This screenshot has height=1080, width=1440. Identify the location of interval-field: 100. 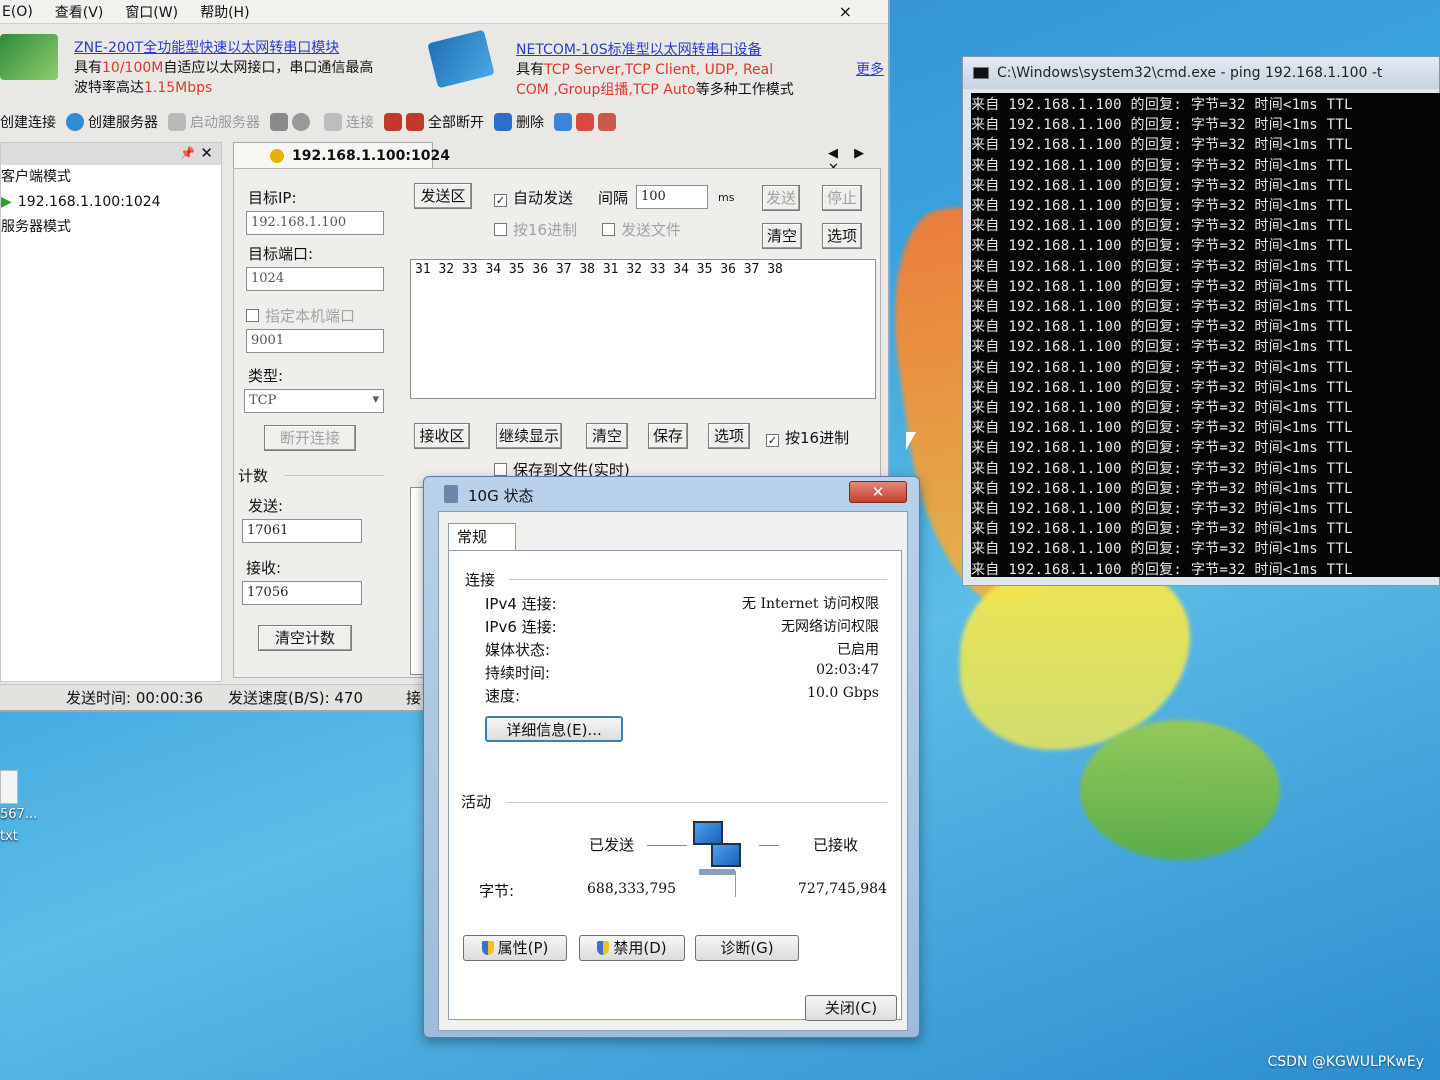
(672, 197).